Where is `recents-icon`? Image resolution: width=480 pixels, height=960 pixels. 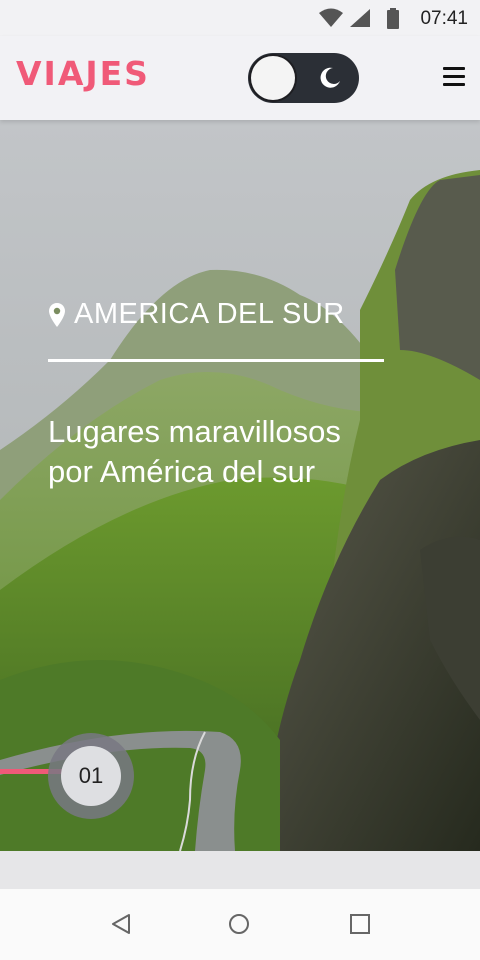 recents-icon is located at coordinates (360, 924).